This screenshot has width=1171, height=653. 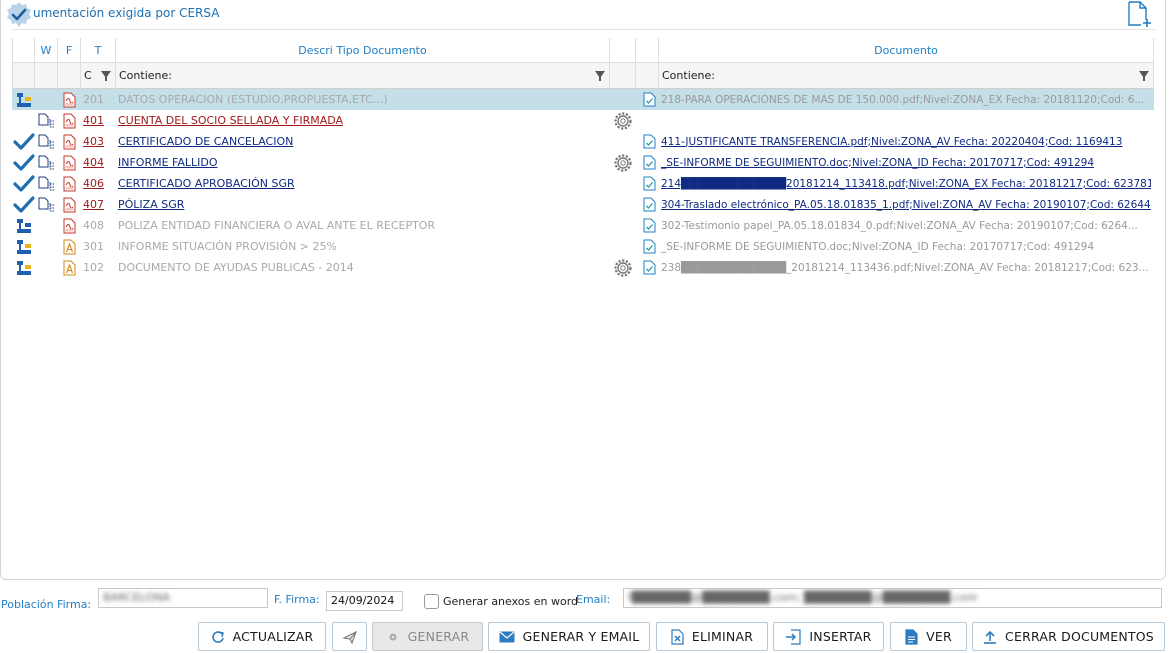 I want to click on actualizar-button: ACTUALIZAR, so click(x=262, y=636).